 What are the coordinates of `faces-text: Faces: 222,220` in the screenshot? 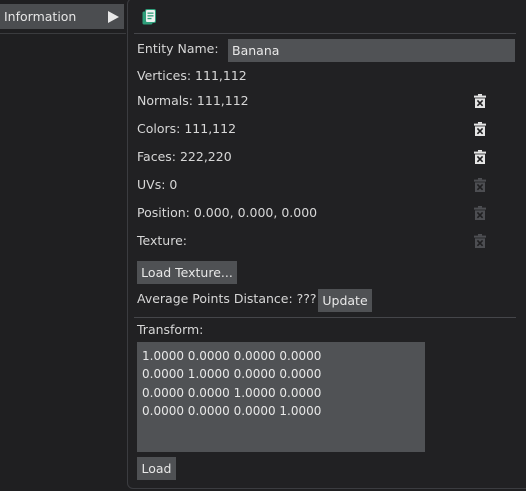 It's located at (184, 156).